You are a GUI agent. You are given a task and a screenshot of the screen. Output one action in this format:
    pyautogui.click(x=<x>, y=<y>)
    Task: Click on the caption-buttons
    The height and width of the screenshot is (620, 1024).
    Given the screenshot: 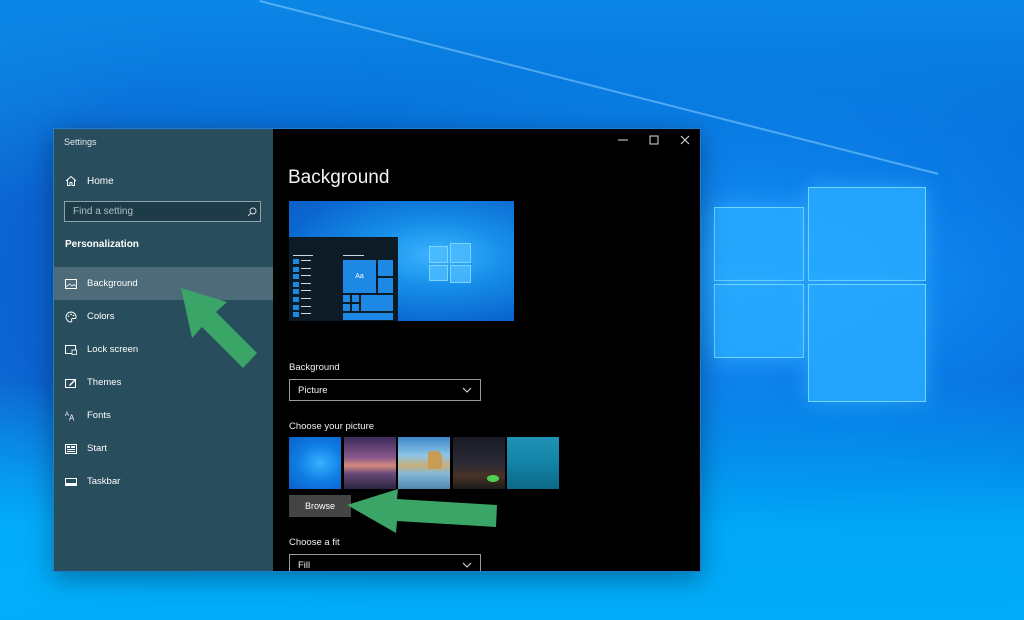 What is the action you would take?
    pyautogui.click(x=653, y=141)
    